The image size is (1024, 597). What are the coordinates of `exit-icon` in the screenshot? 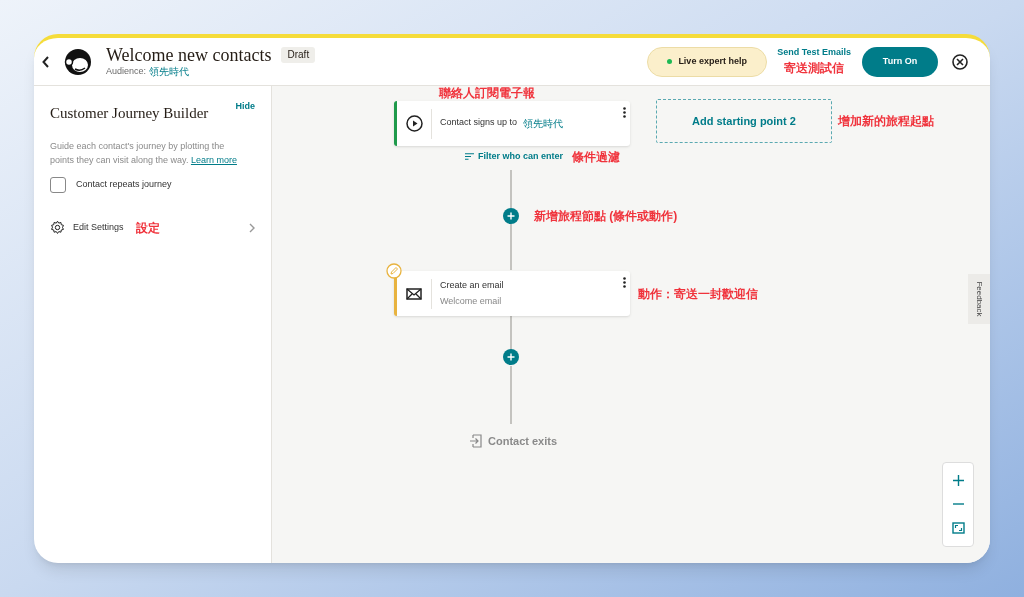 It's located at (475, 441).